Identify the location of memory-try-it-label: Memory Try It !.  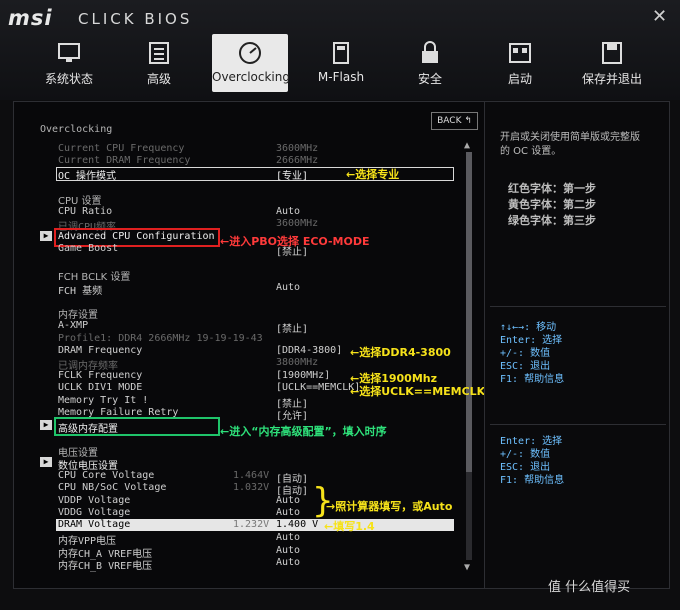
(103, 400).